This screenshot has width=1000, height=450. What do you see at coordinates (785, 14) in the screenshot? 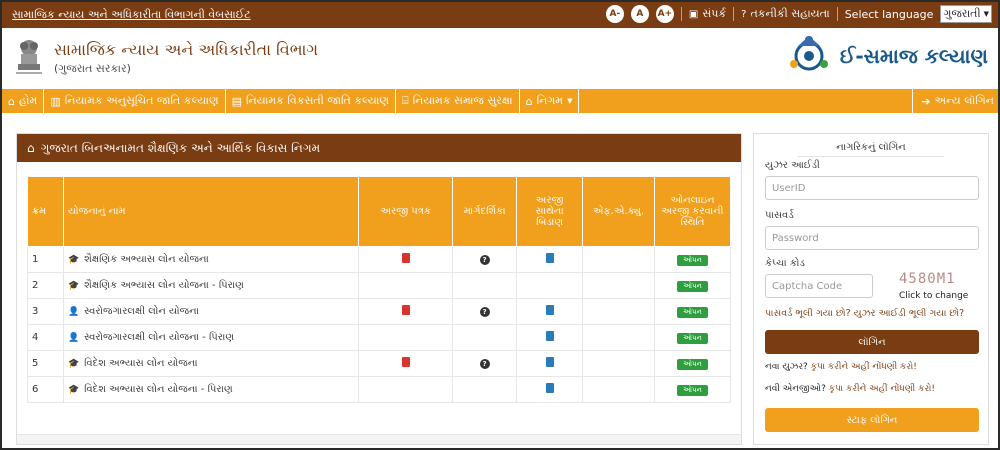
I see `help-link: ? તકનીકી સહાયતા` at bounding box center [785, 14].